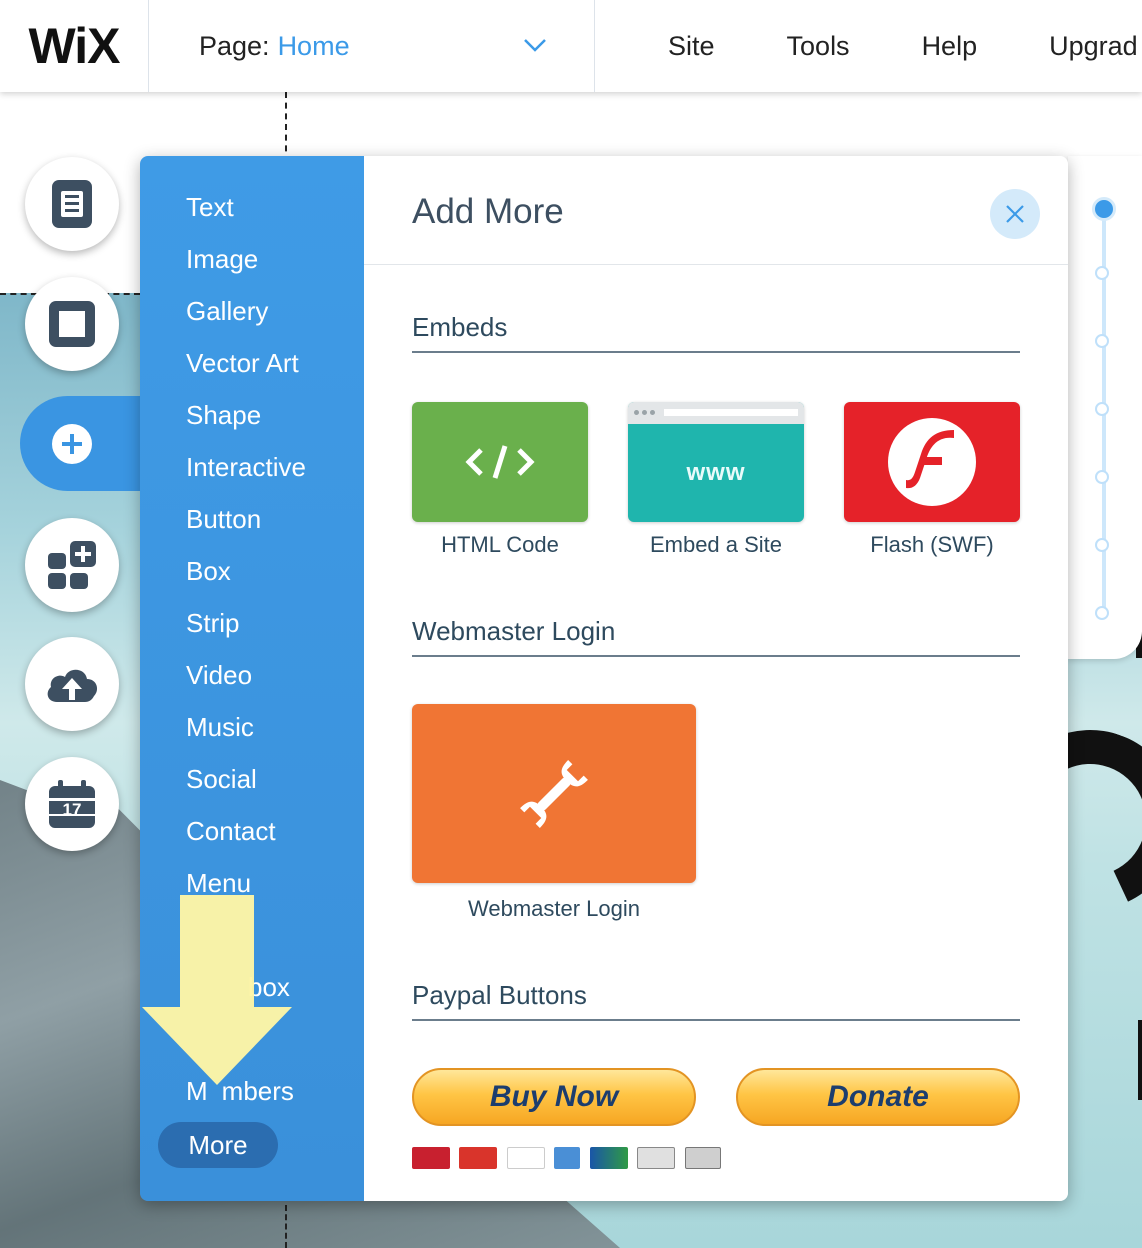  What do you see at coordinates (554, 909) in the screenshot?
I see `webmaster-login-label: Webmaster Login` at bounding box center [554, 909].